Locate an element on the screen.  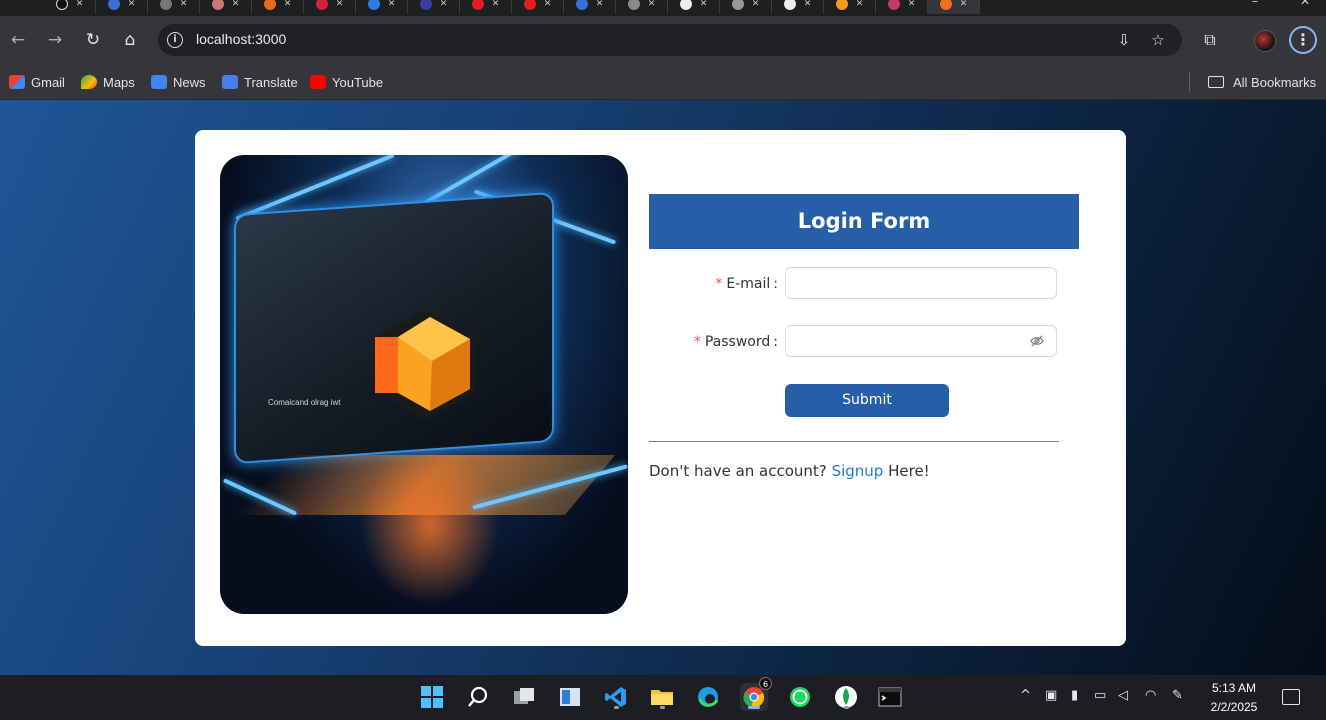
home-icon: ⌂ is located at coordinates (130, 40).